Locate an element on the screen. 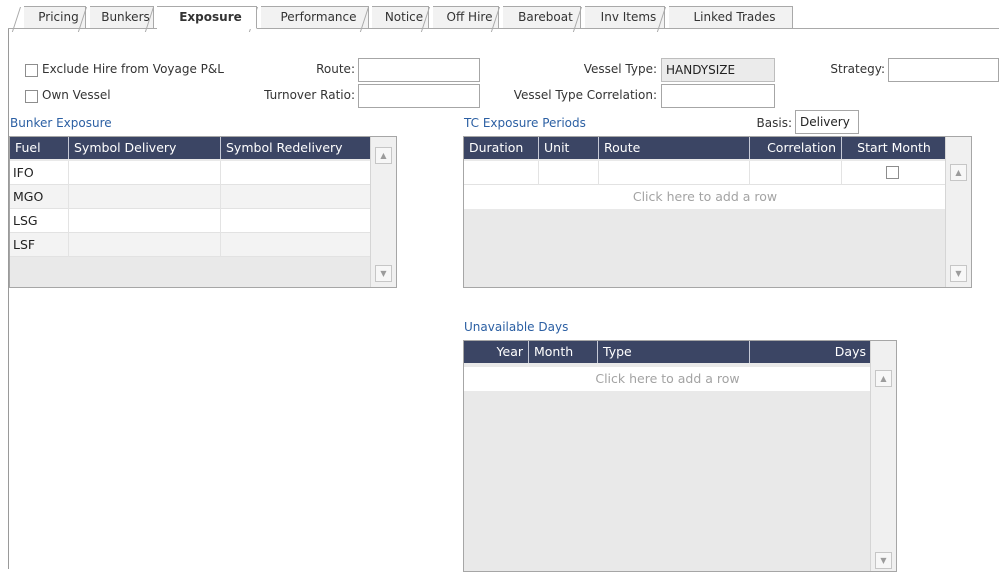 The height and width of the screenshot is (572, 999). tab-inv-items: Inv Items is located at coordinates (625, 17).